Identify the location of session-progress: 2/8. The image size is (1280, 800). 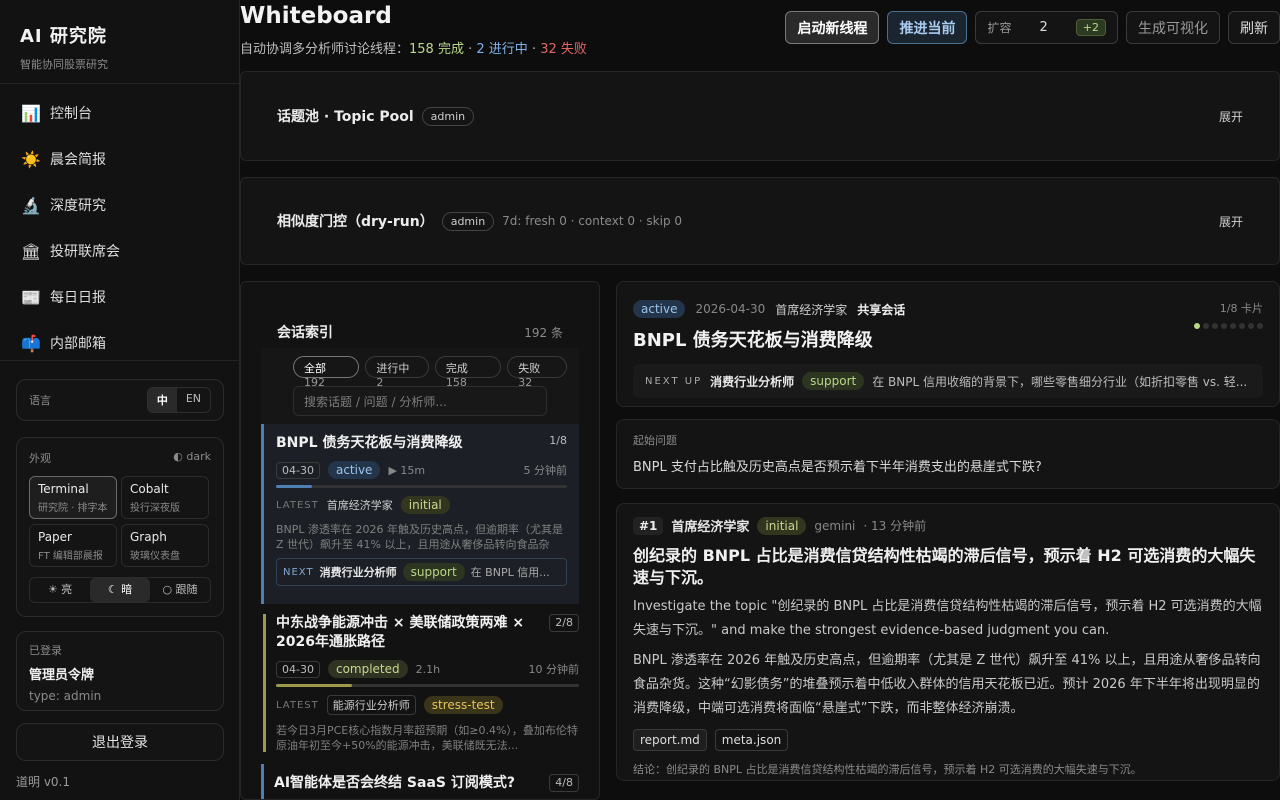
(564, 623).